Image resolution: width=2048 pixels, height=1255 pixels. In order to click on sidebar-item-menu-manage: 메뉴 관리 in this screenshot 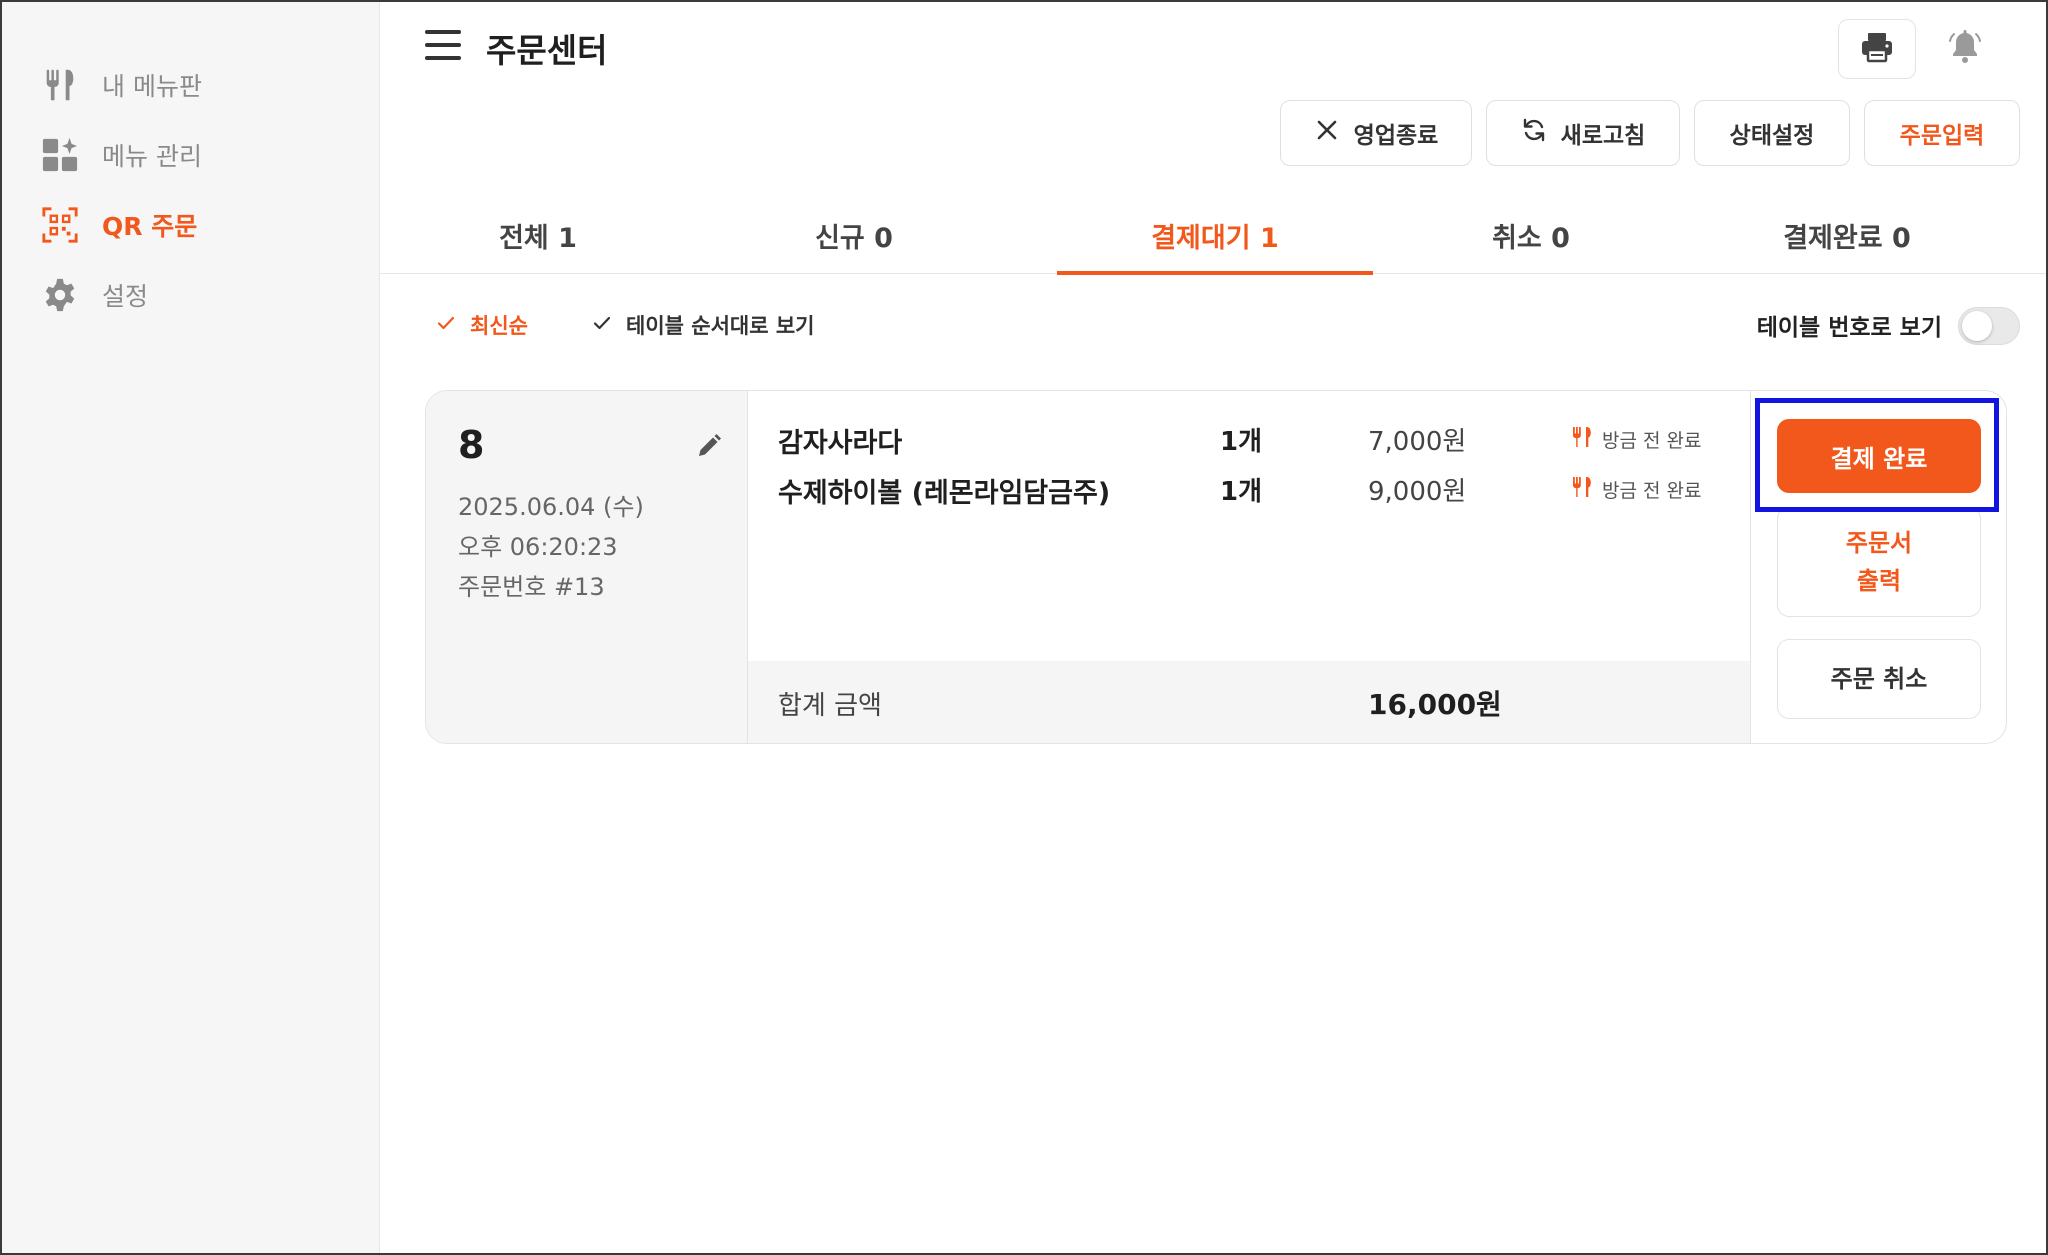, I will do `click(121, 155)`.